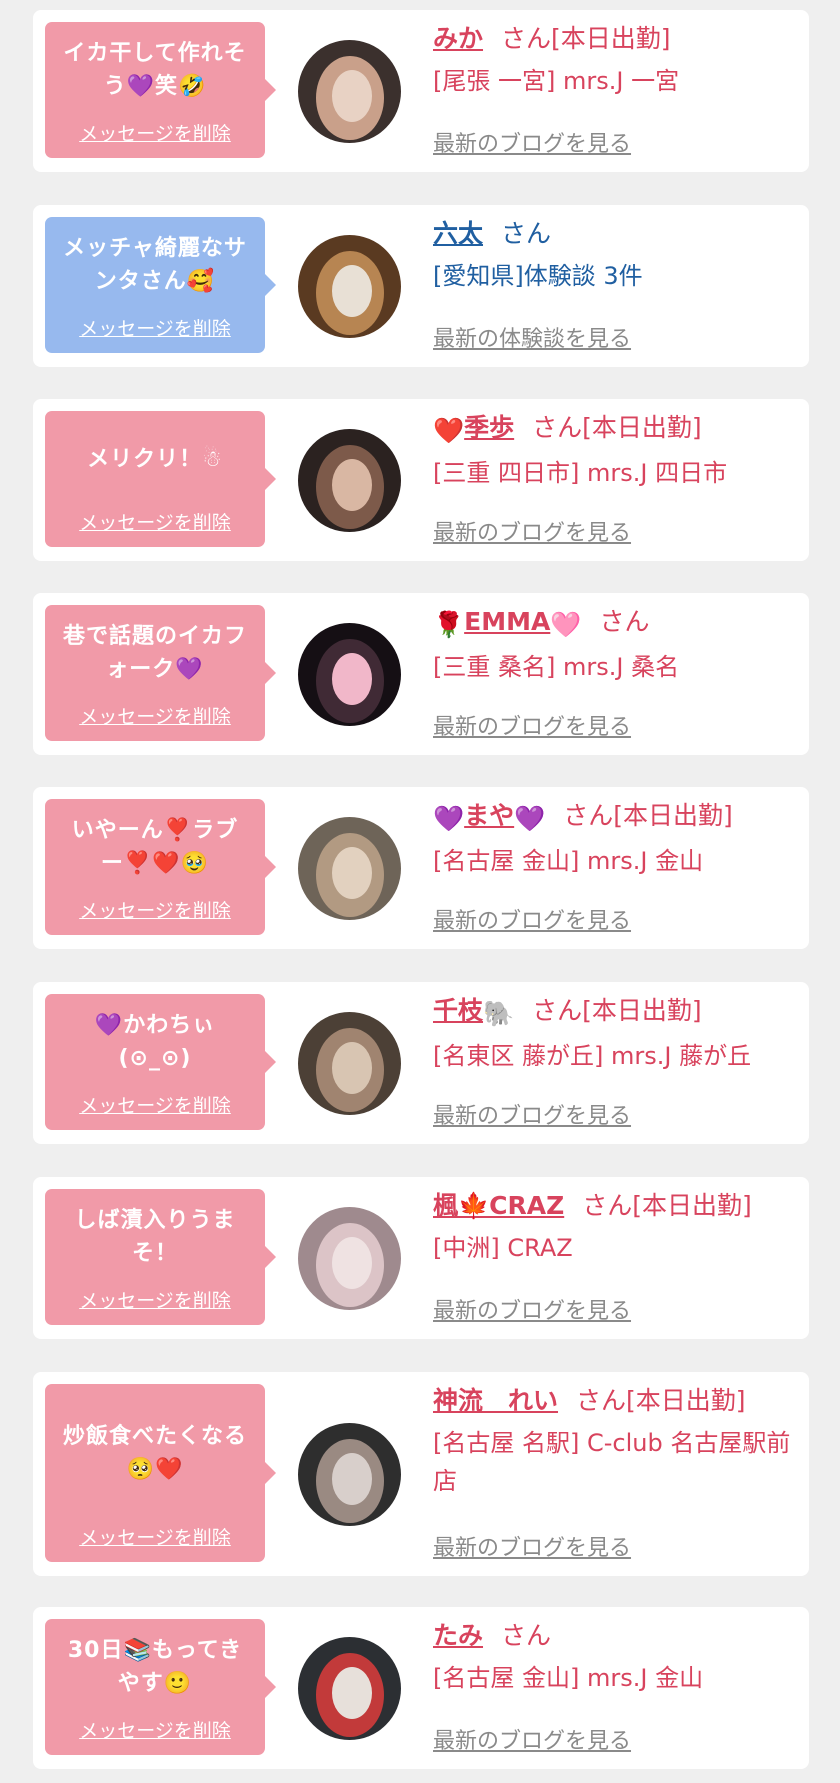  I want to click on member-name: みか, so click(458, 38).